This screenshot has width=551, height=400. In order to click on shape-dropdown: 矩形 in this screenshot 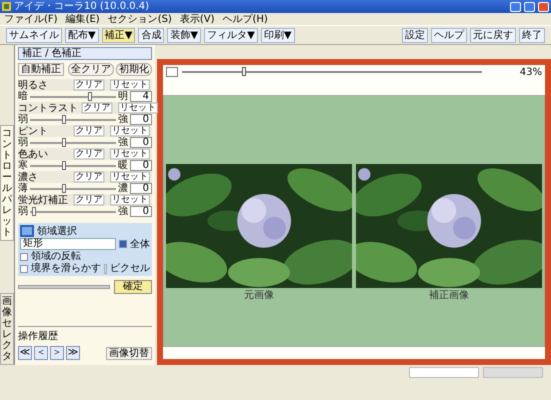, I will do `click(68, 244)`.